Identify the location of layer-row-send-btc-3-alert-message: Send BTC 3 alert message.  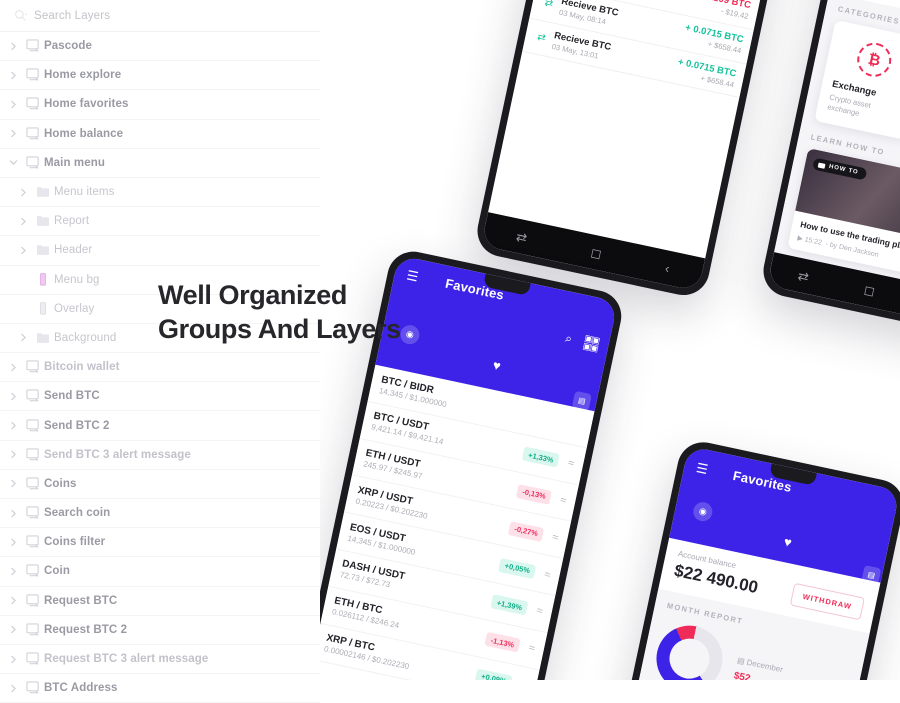
(160, 455).